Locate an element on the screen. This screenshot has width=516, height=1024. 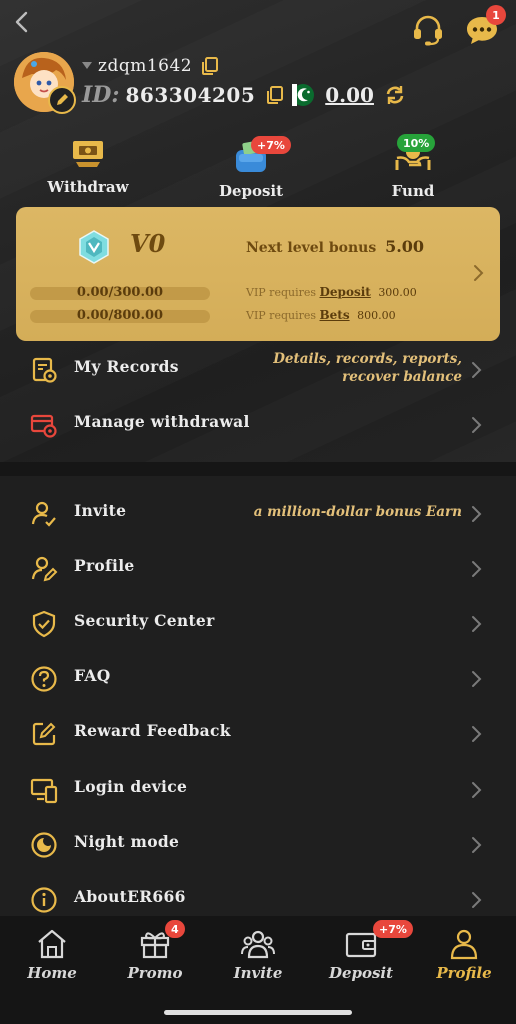
menu-item-profile: Profile is located at coordinates (258, 568).